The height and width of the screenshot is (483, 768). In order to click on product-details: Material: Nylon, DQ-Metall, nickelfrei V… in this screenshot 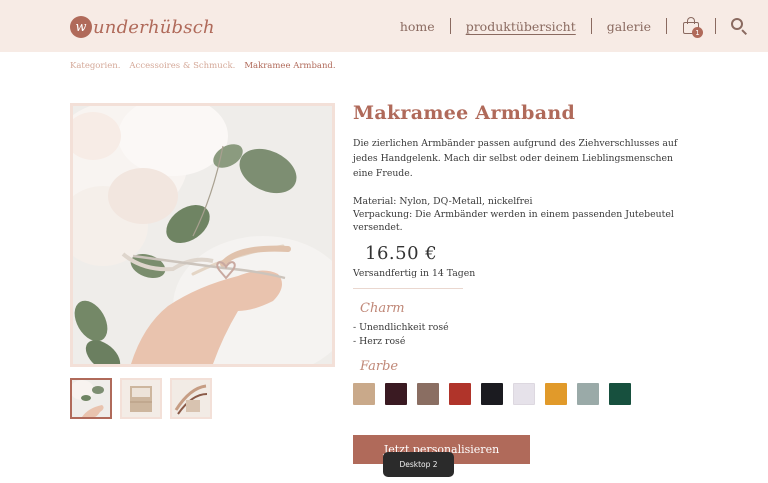, I will do `click(518, 214)`.